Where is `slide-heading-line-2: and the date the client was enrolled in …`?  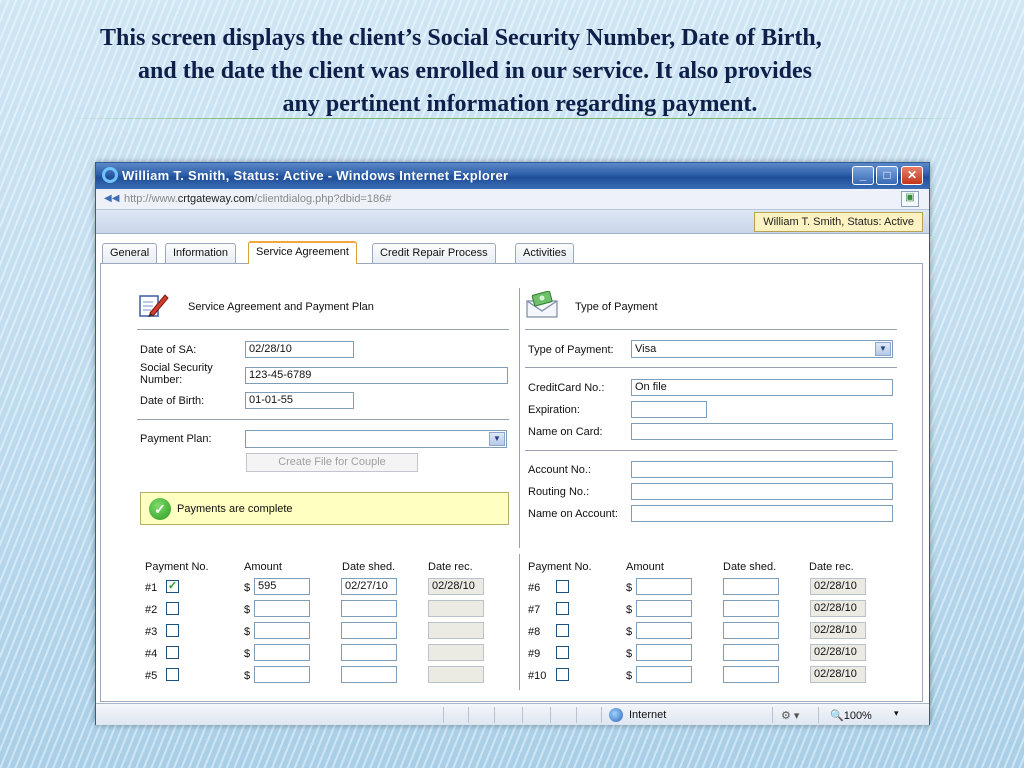
slide-heading-line-2: and the date the client was enrolled in … is located at coordinates (475, 71).